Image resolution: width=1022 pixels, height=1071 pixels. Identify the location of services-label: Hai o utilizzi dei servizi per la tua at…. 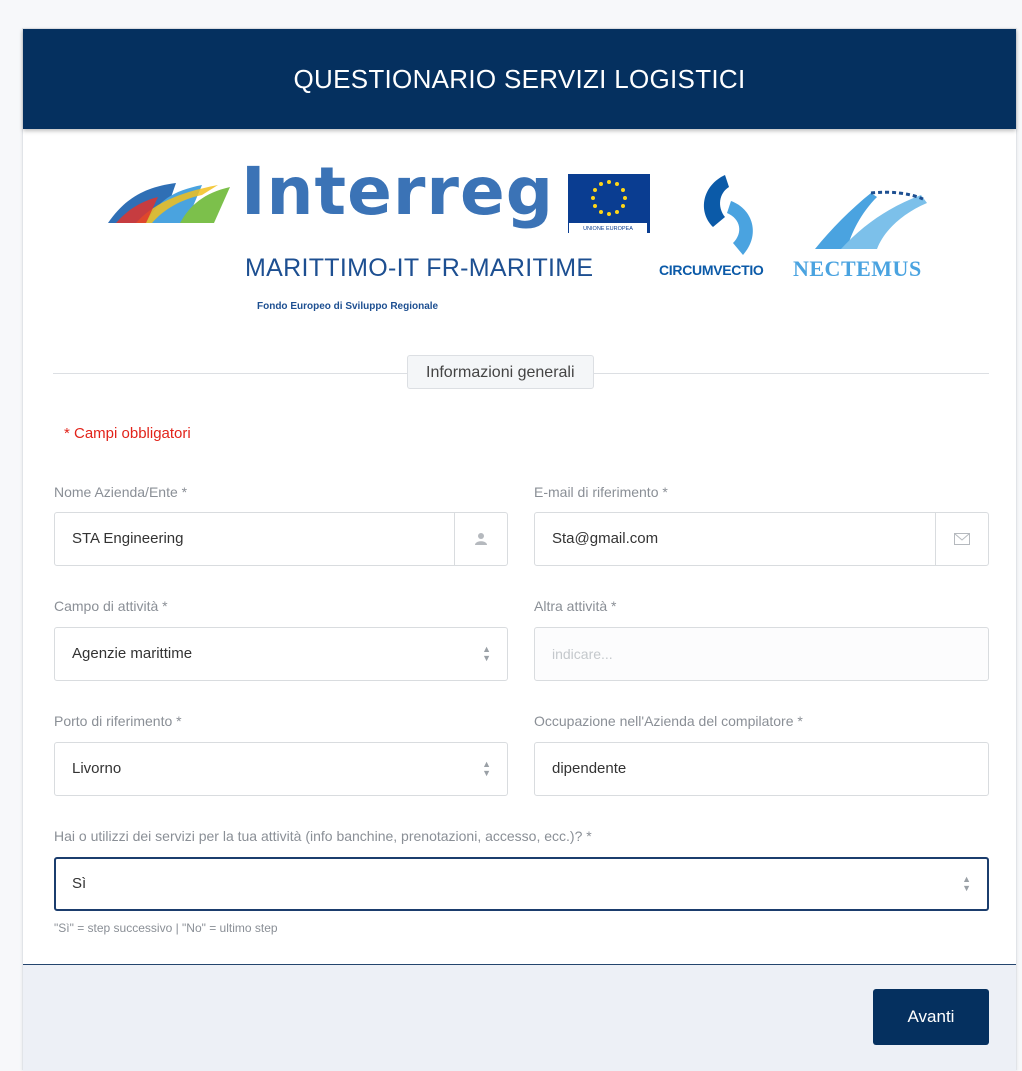
(323, 836).